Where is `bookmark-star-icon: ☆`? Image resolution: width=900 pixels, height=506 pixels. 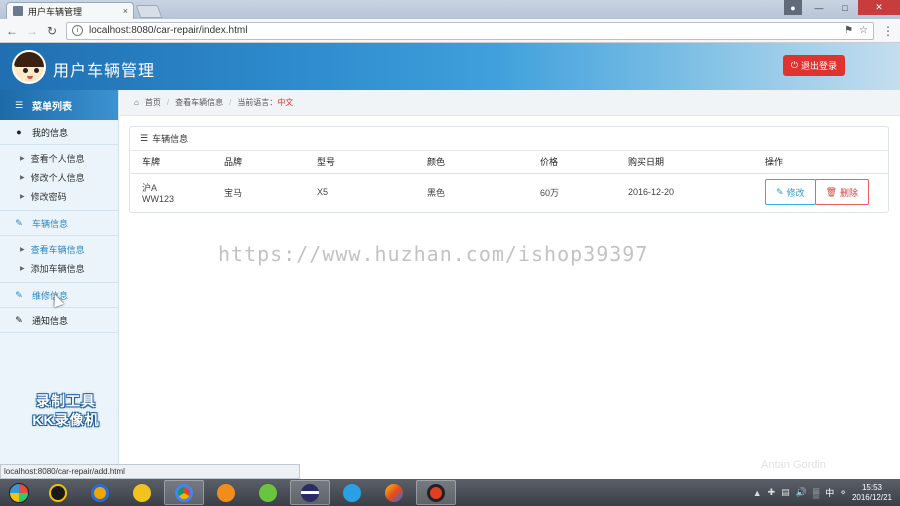 bookmark-star-icon: ☆ is located at coordinates (863, 30).